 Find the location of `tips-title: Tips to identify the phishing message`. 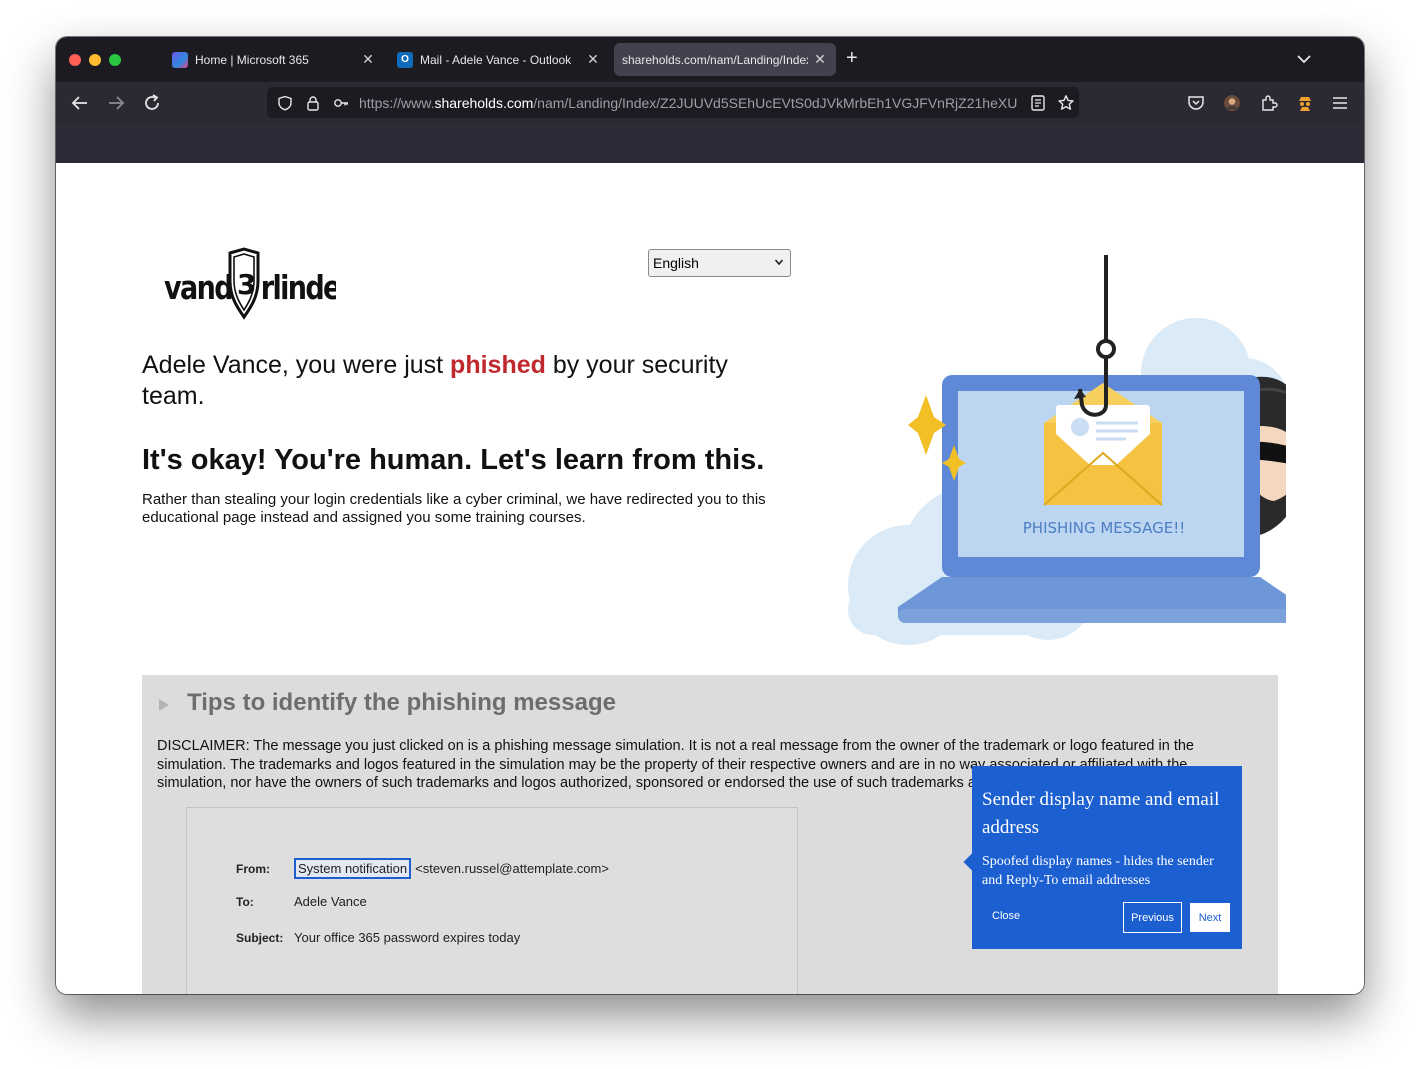

tips-title: Tips to identify the phishing message is located at coordinates (401, 703).